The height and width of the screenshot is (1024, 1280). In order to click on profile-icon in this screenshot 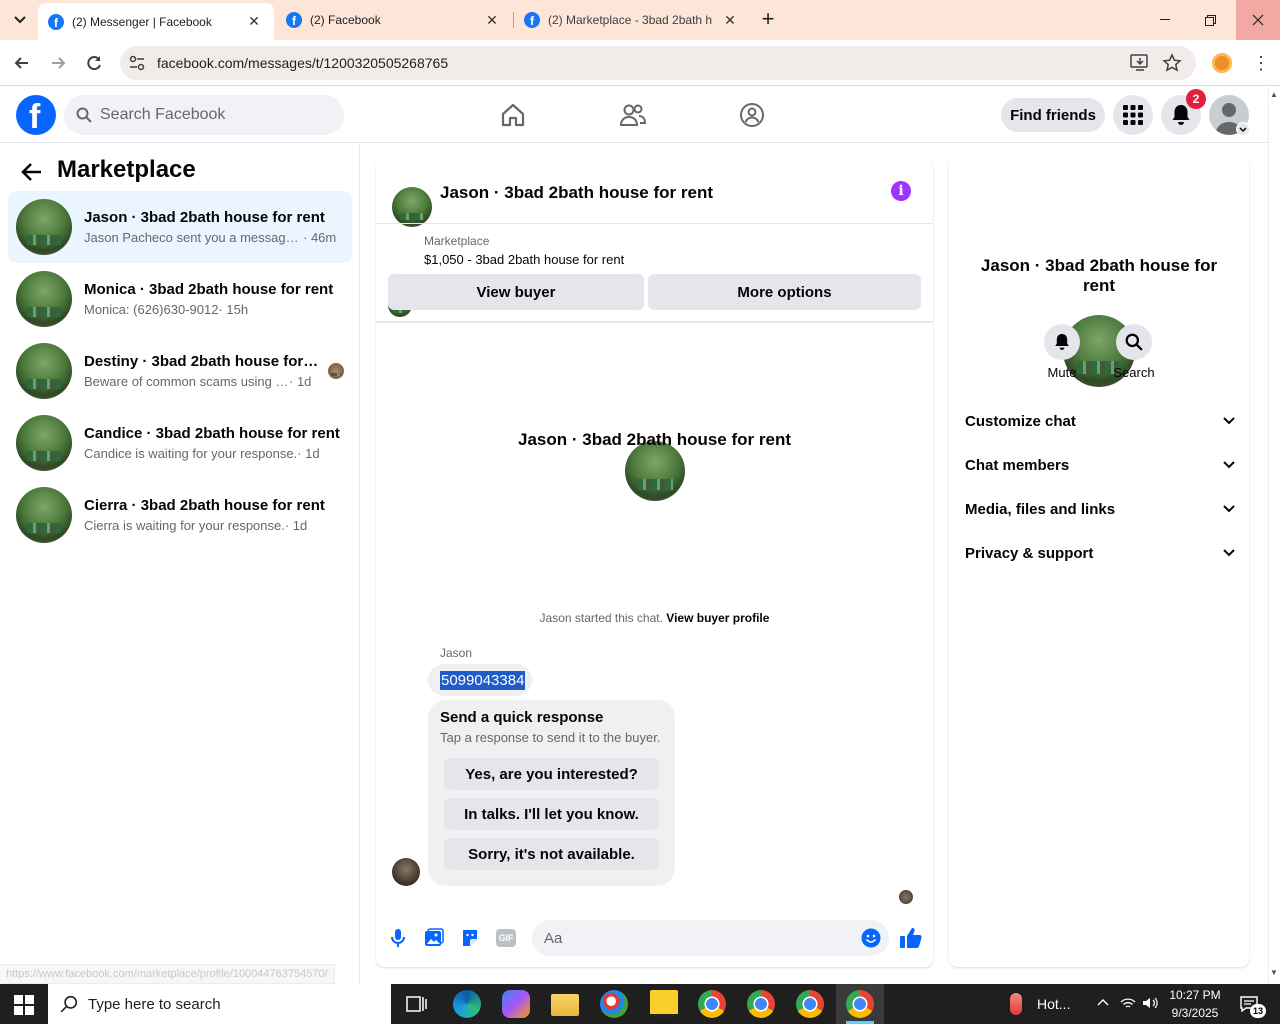, I will do `click(1222, 63)`.